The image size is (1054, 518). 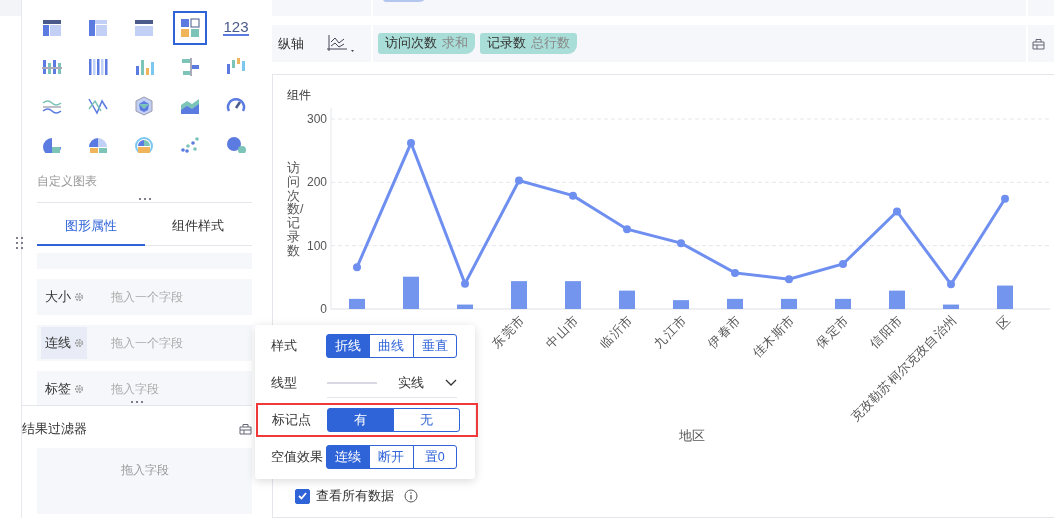 I want to click on property-drop-row: 连线 拖入一个字段, so click(x=144, y=343).